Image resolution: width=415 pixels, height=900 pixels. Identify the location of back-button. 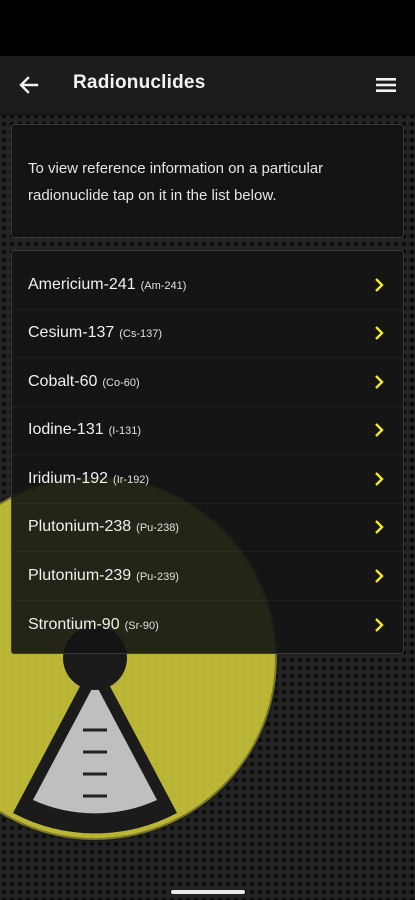
(29, 85).